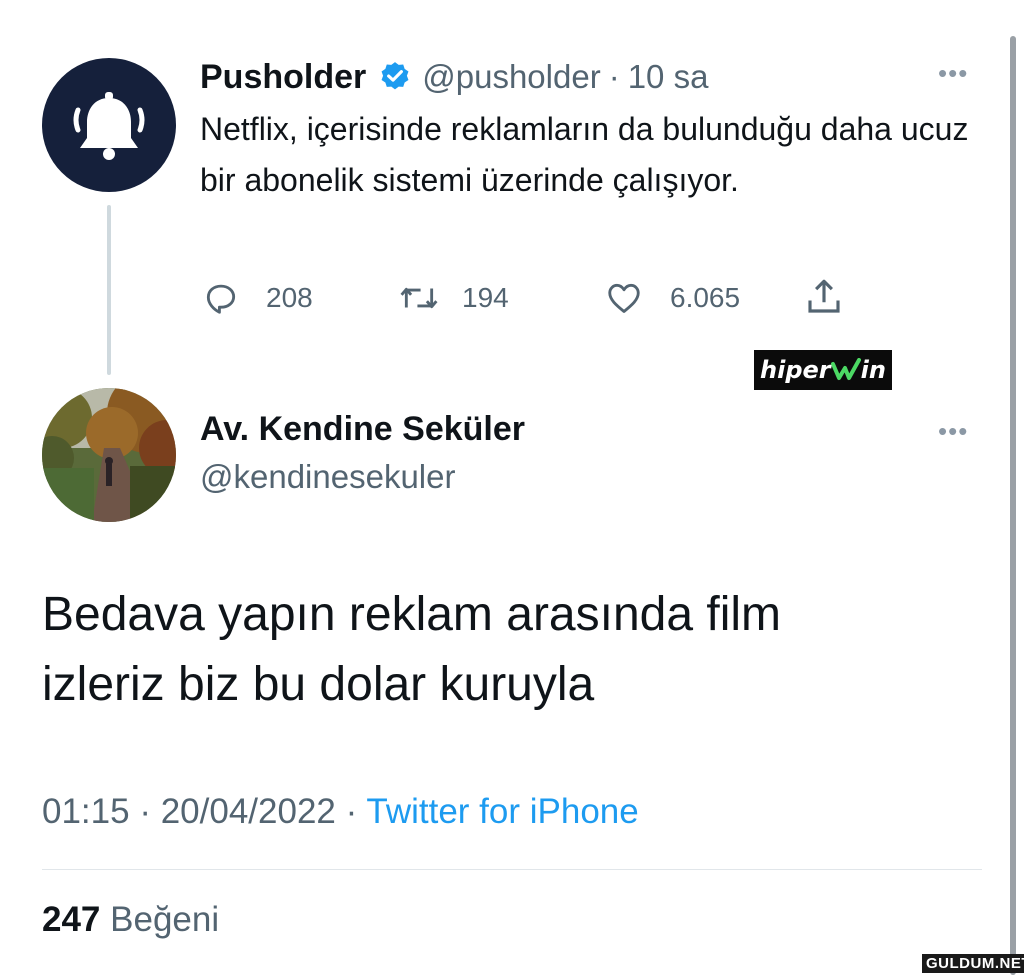  I want to click on pusholder-avatar, so click(109, 125).